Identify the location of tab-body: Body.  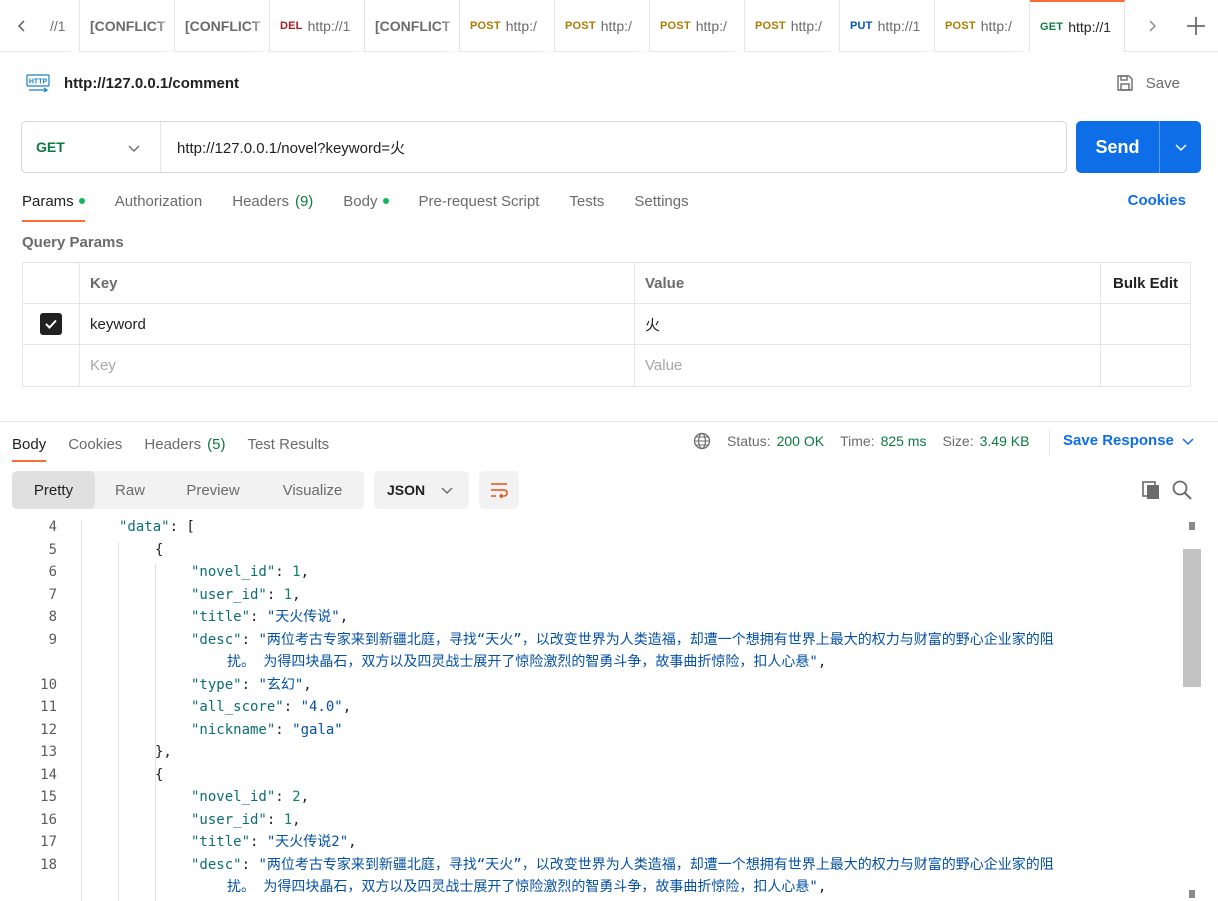
(366, 204).